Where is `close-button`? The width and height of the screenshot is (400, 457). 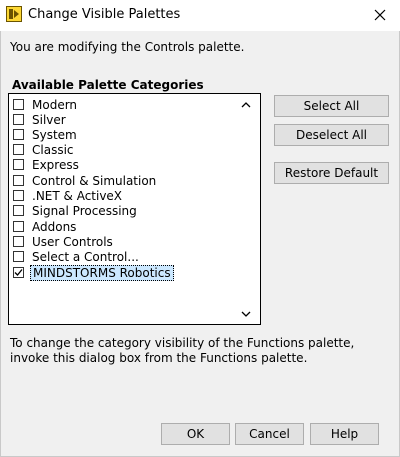
close-button is located at coordinates (380, 15).